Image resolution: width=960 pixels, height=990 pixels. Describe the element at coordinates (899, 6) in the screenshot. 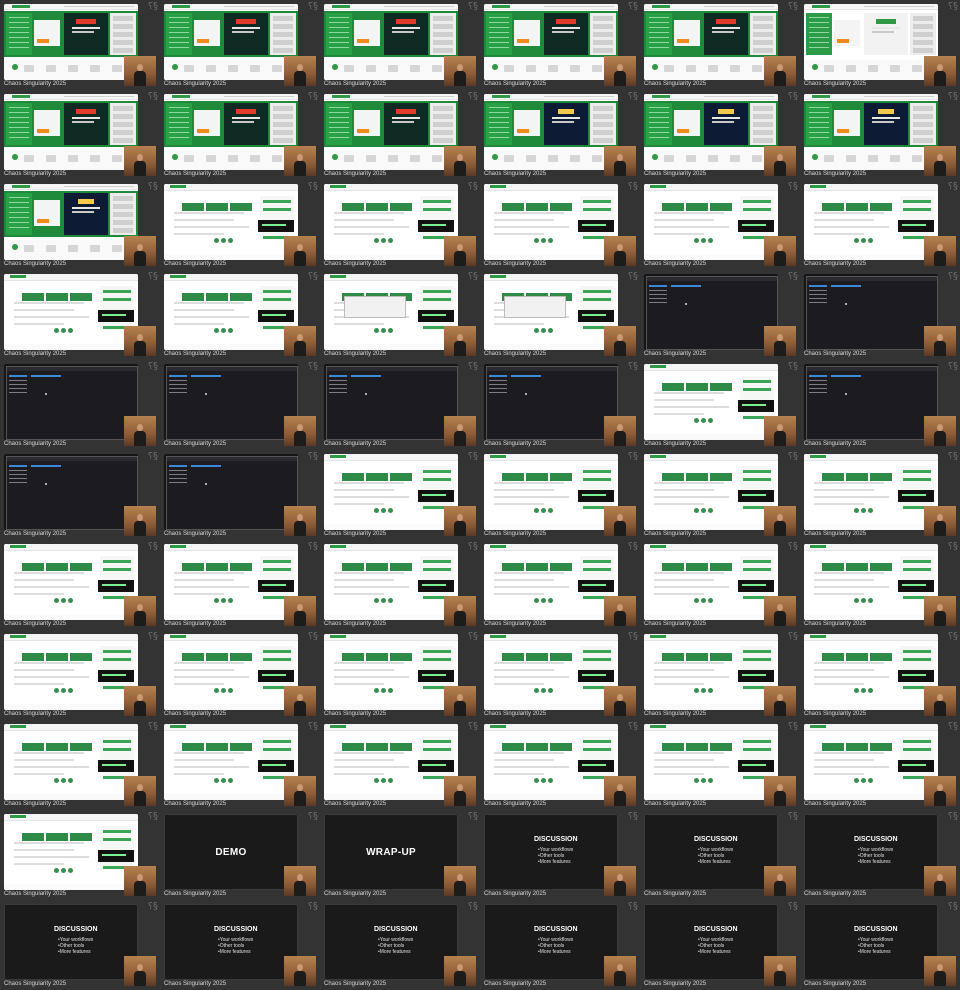

I see `site-nav-links` at that location.